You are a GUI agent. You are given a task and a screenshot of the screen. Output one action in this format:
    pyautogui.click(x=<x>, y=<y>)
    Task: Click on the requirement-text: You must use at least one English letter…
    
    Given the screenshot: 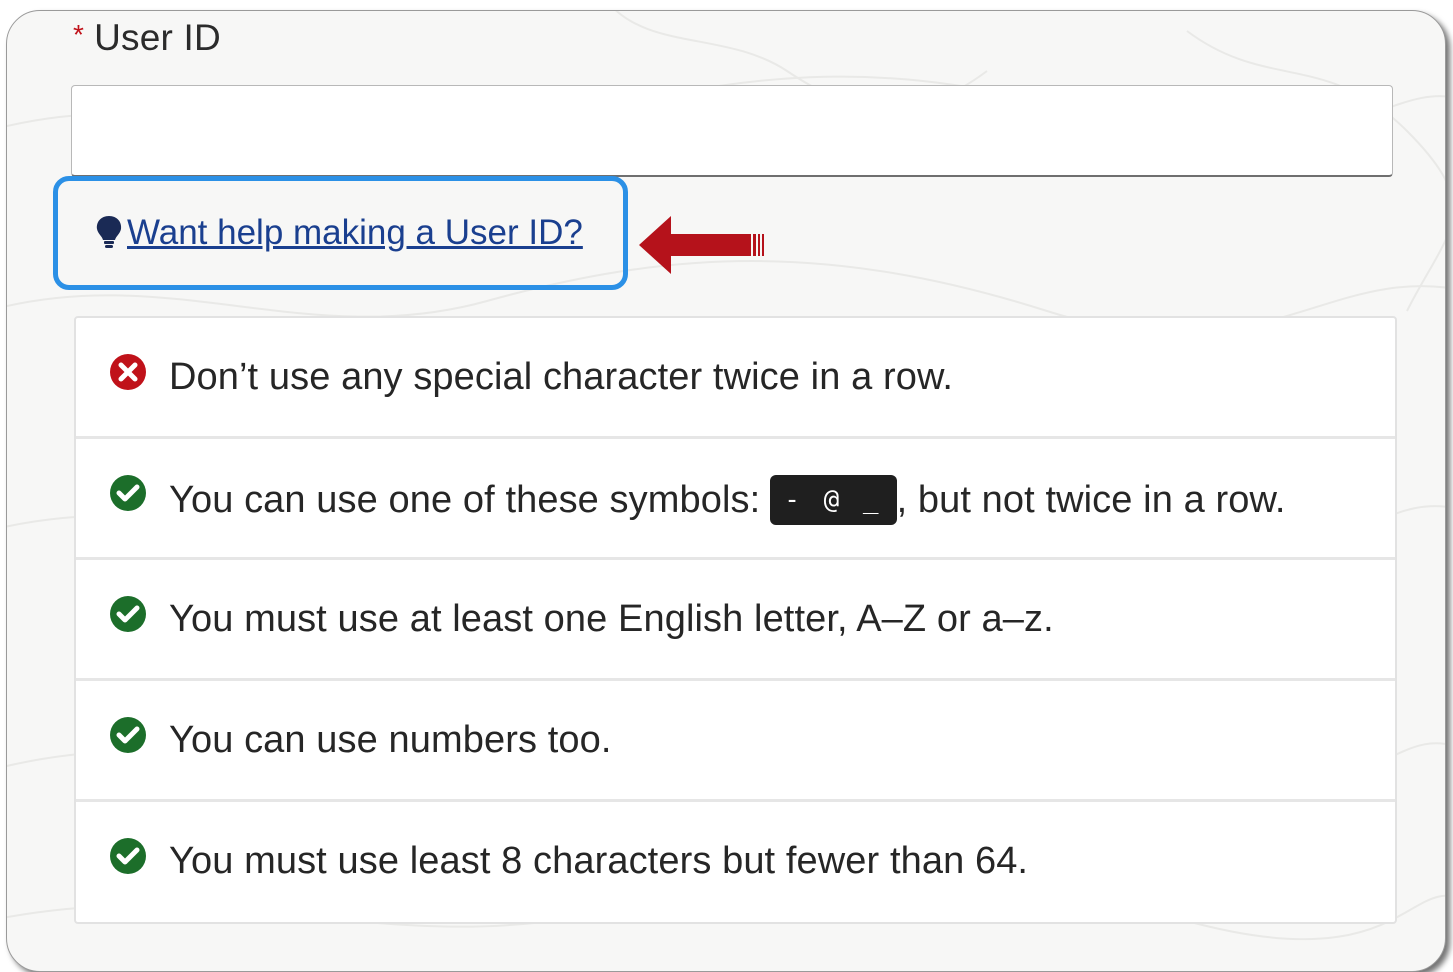 What is the action you would take?
    pyautogui.click(x=611, y=619)
    